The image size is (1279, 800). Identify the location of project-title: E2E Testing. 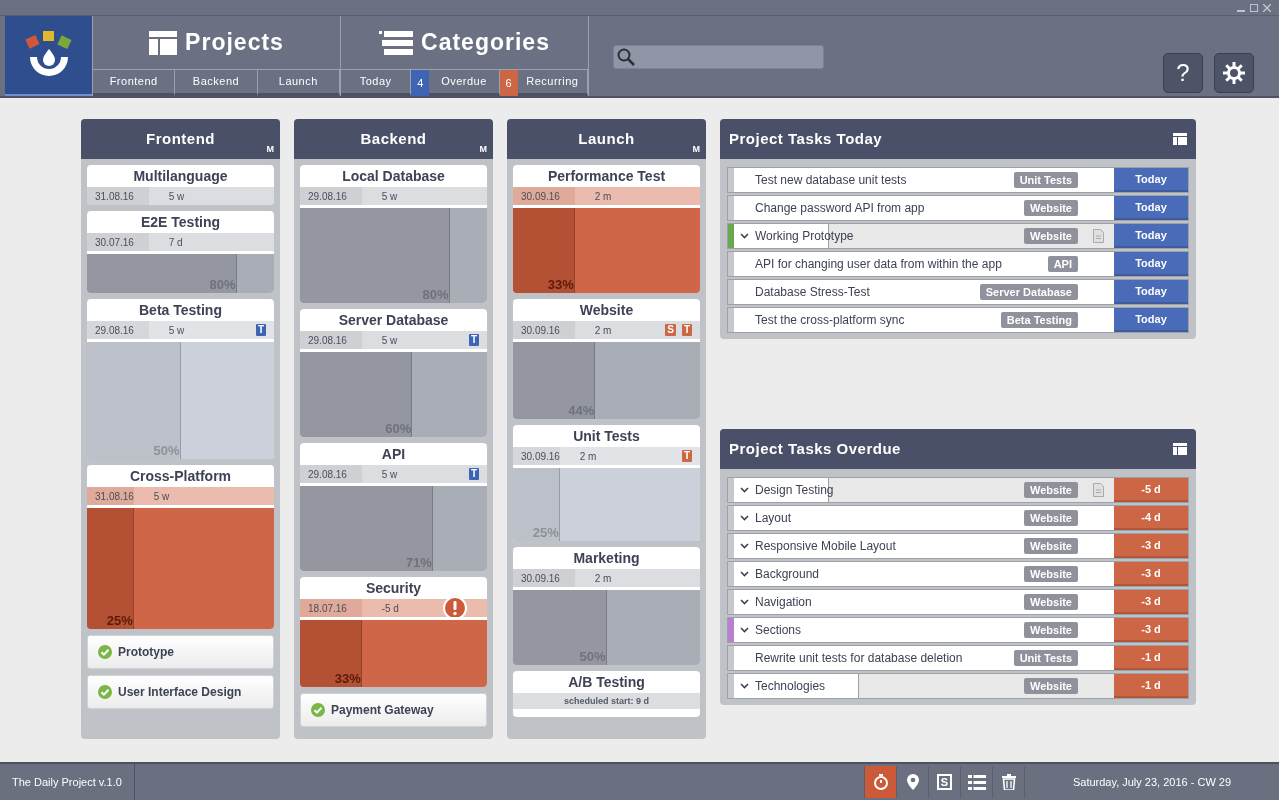
(180, 222).